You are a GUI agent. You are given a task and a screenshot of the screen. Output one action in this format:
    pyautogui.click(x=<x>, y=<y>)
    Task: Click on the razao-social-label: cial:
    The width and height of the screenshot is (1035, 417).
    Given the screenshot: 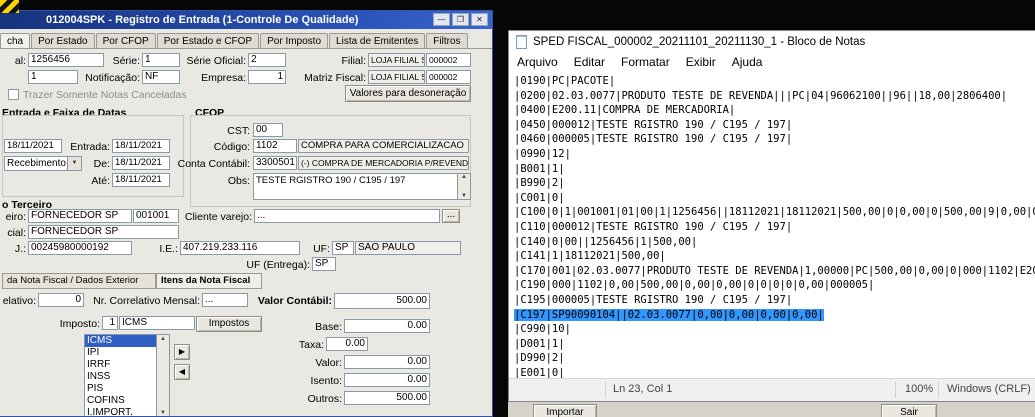 What is the action you would take?
    pyautogui.click(x=16, y=233)
    